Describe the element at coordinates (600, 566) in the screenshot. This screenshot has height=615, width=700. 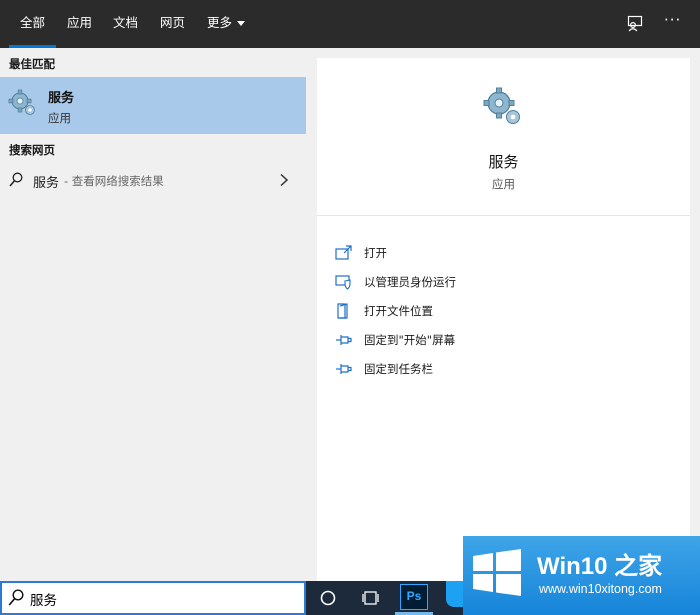
I see `watermark-brand: Win10 之家` at that location.